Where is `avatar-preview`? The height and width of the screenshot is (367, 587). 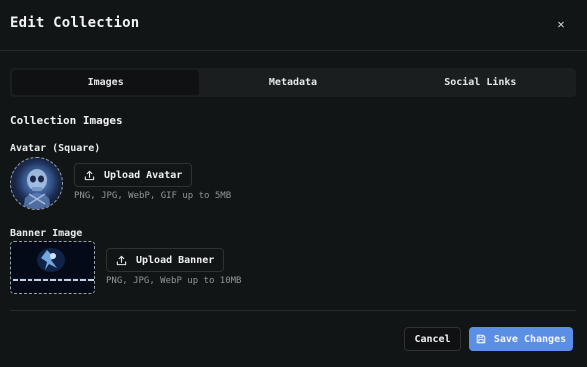 avatar-preview is located at coordinates (36, 183).